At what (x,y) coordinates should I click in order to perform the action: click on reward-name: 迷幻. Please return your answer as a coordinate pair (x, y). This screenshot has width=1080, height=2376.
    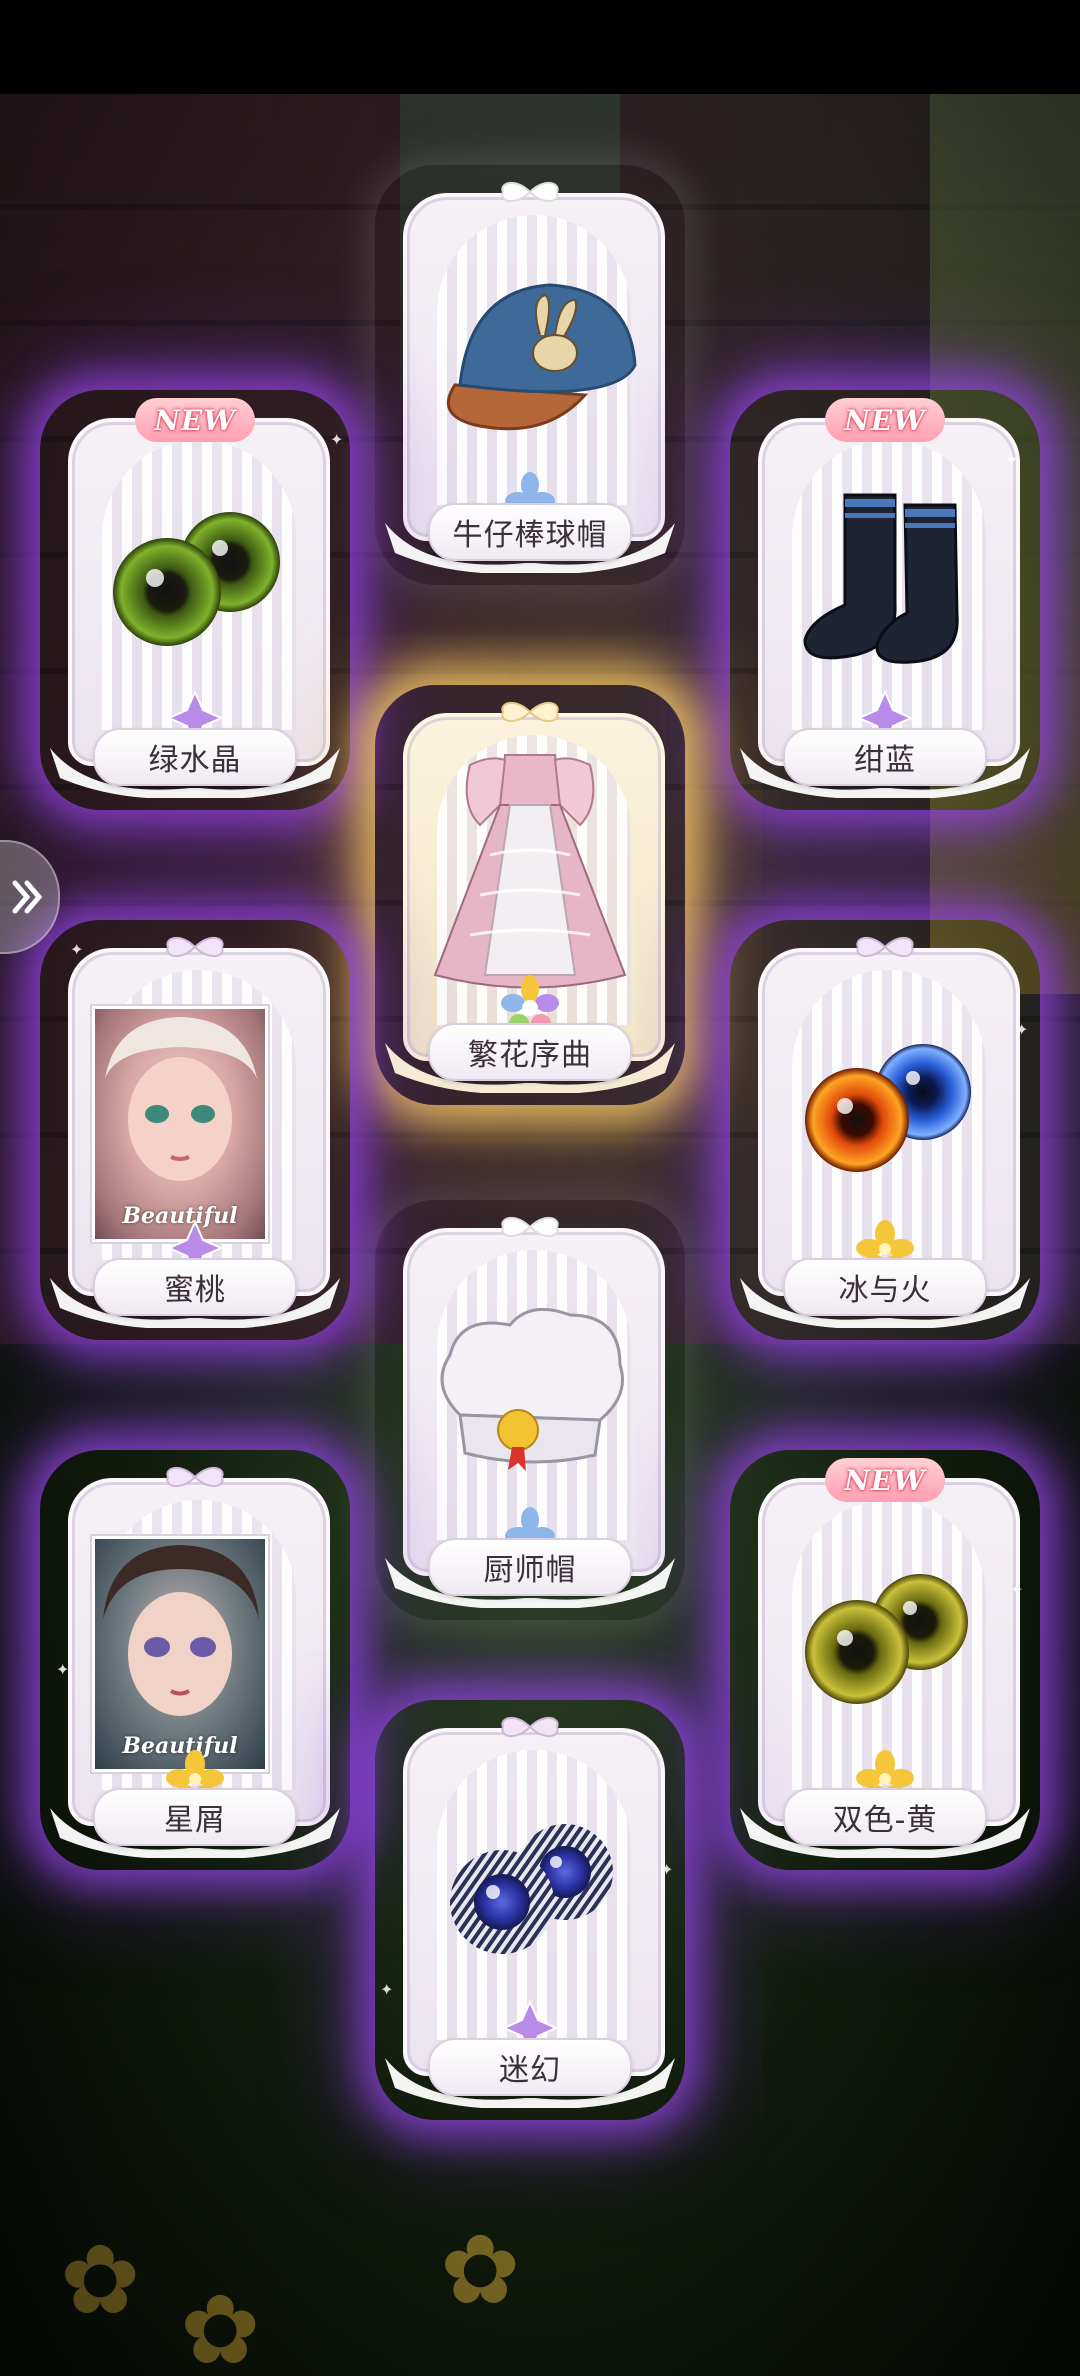
    Looking at the image, I should click on (530, 2067).